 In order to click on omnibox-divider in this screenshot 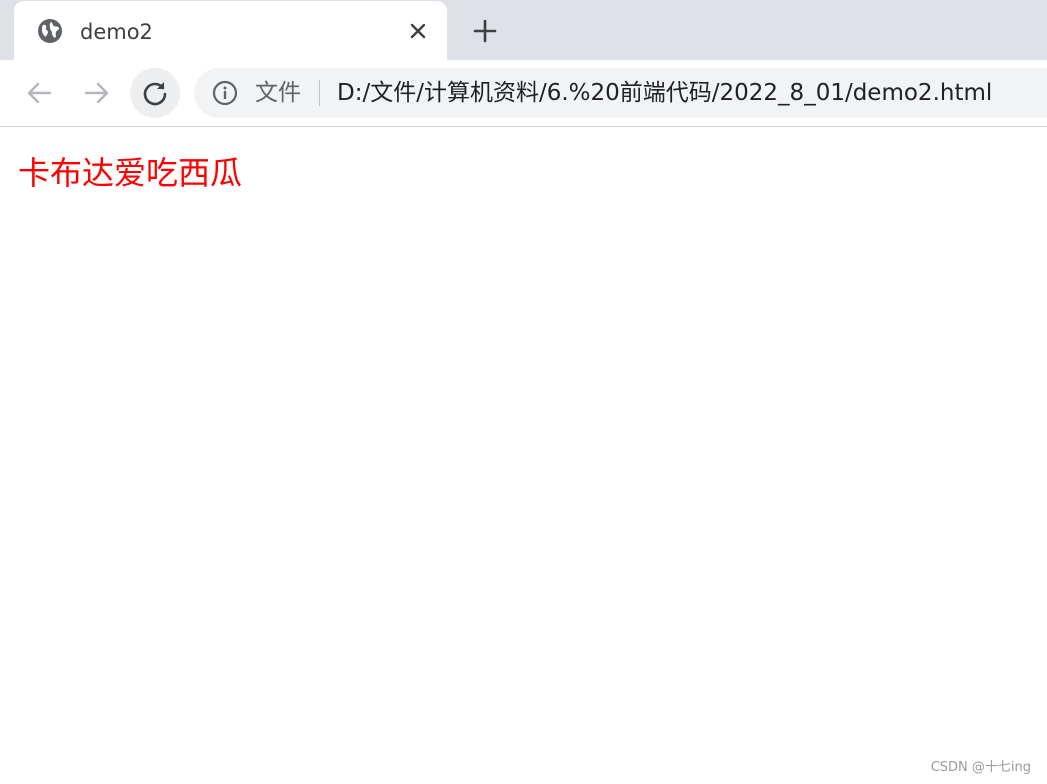, I will do `click(319, 93)`.